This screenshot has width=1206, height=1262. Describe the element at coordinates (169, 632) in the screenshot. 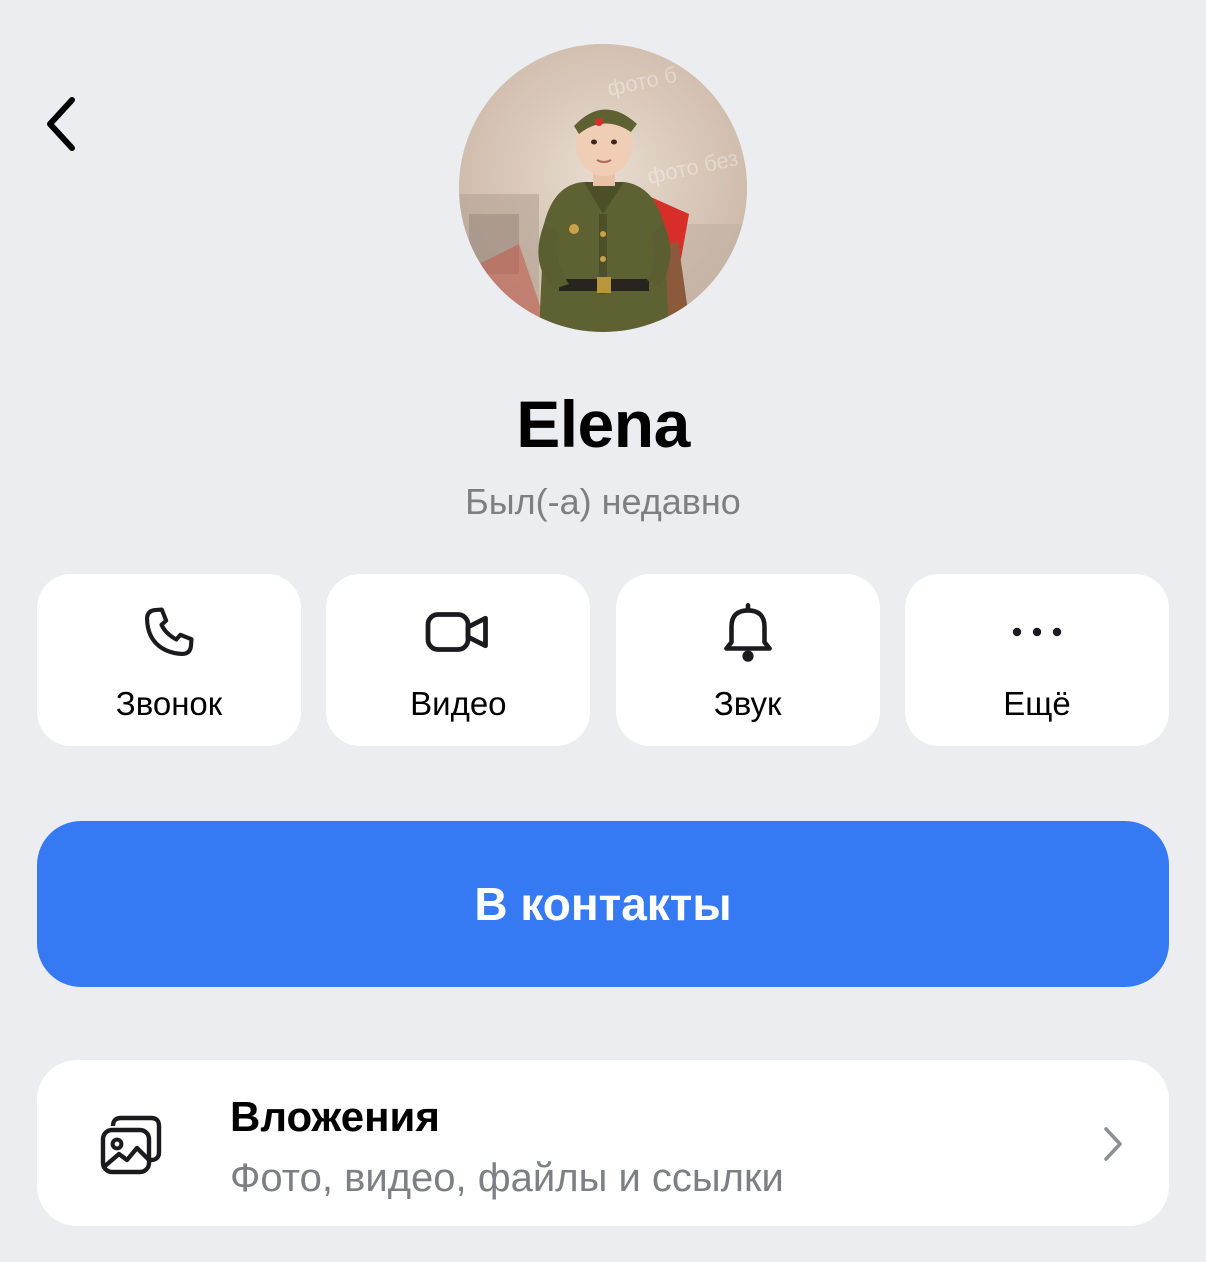

I see `phone-icon` at that location.